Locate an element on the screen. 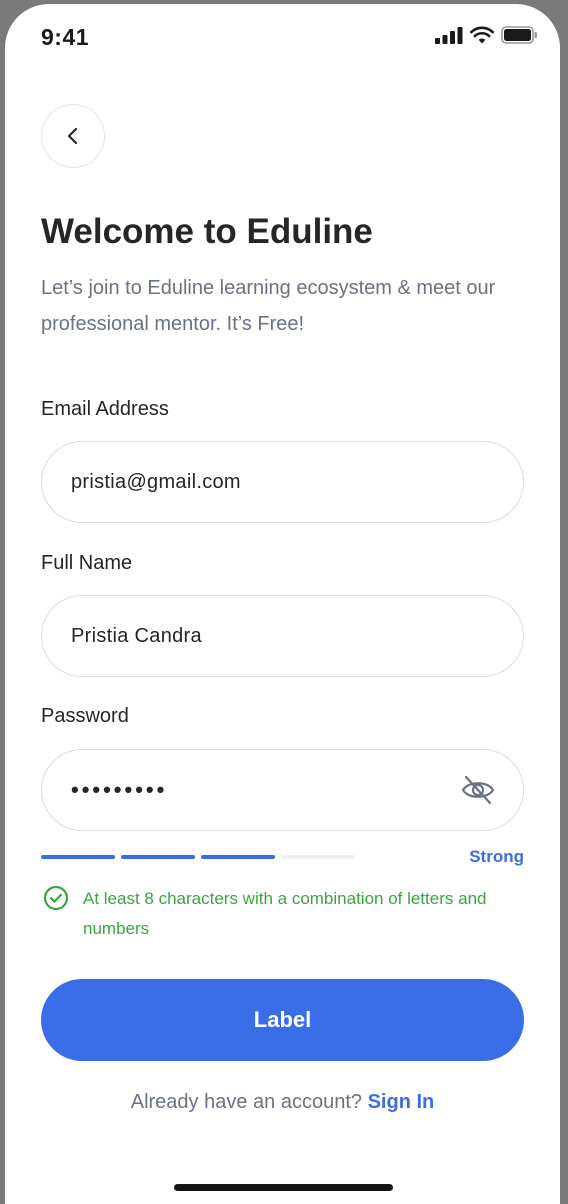  email-value: pristia@gmail.com is located at coordinates (156, 481).